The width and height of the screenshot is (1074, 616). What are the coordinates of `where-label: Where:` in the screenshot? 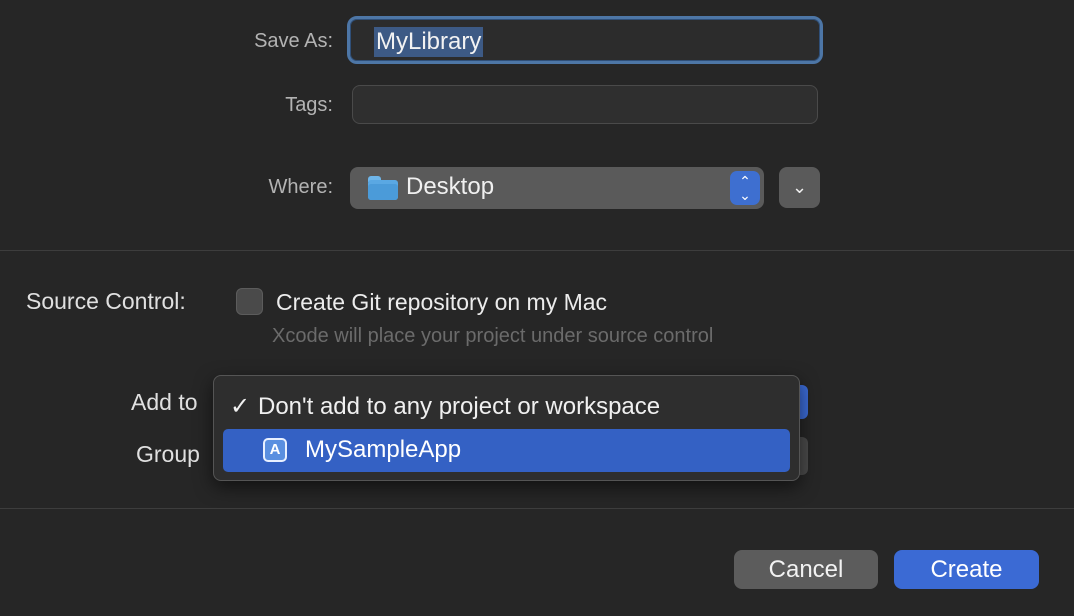 It's located at (300, 187).